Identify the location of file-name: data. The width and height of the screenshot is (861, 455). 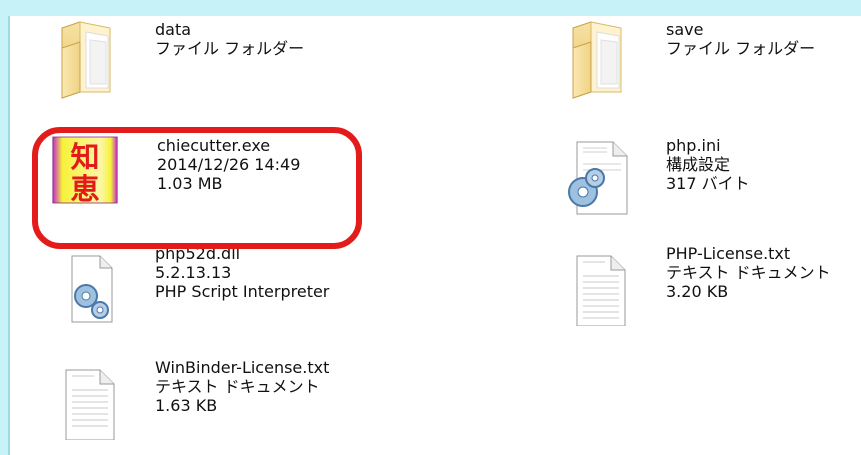
(173, 29).